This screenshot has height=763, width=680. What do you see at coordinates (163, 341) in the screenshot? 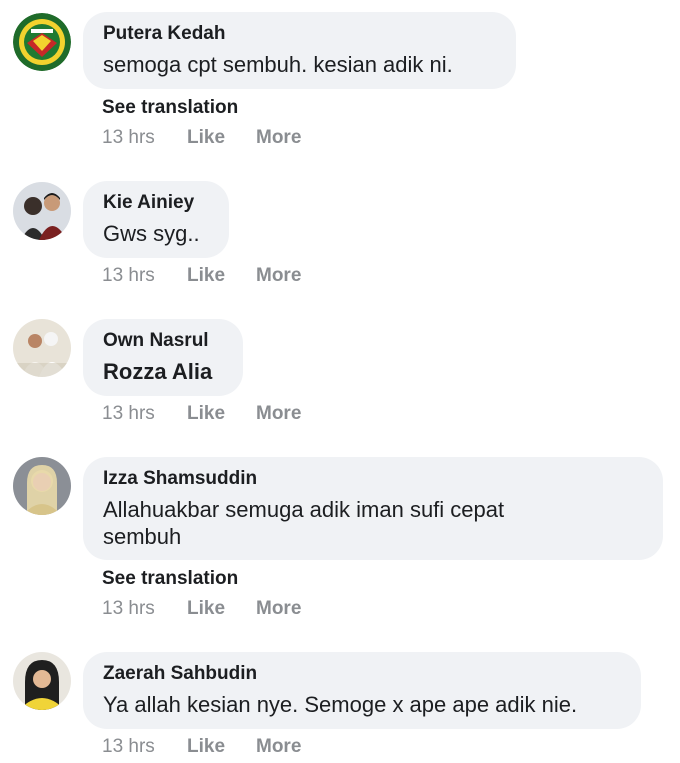
I see `comment-author: Own Nasrul` at bounding box center [163, 341].